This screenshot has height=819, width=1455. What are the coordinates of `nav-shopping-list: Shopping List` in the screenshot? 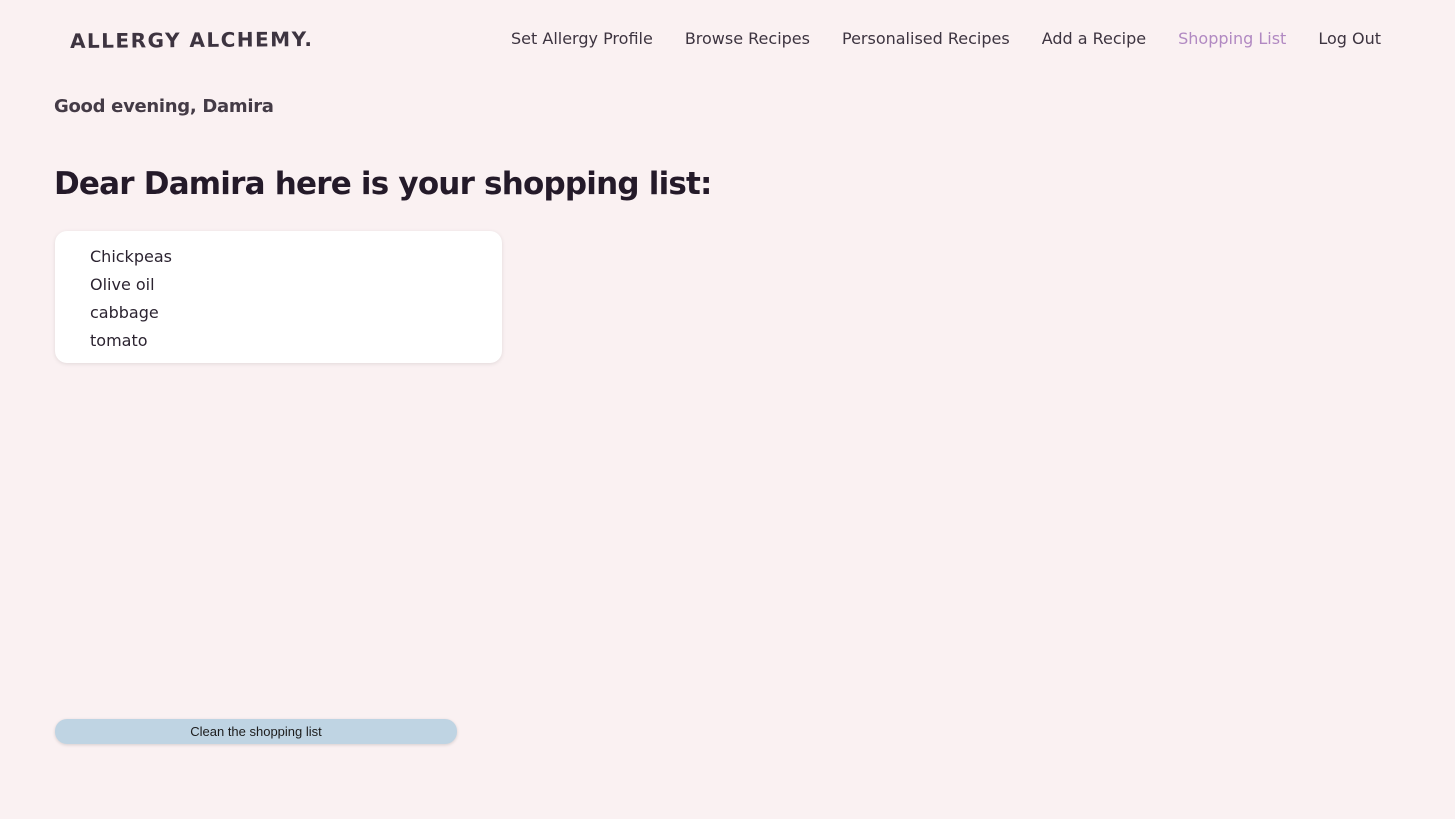 It's located at (1232, 38).